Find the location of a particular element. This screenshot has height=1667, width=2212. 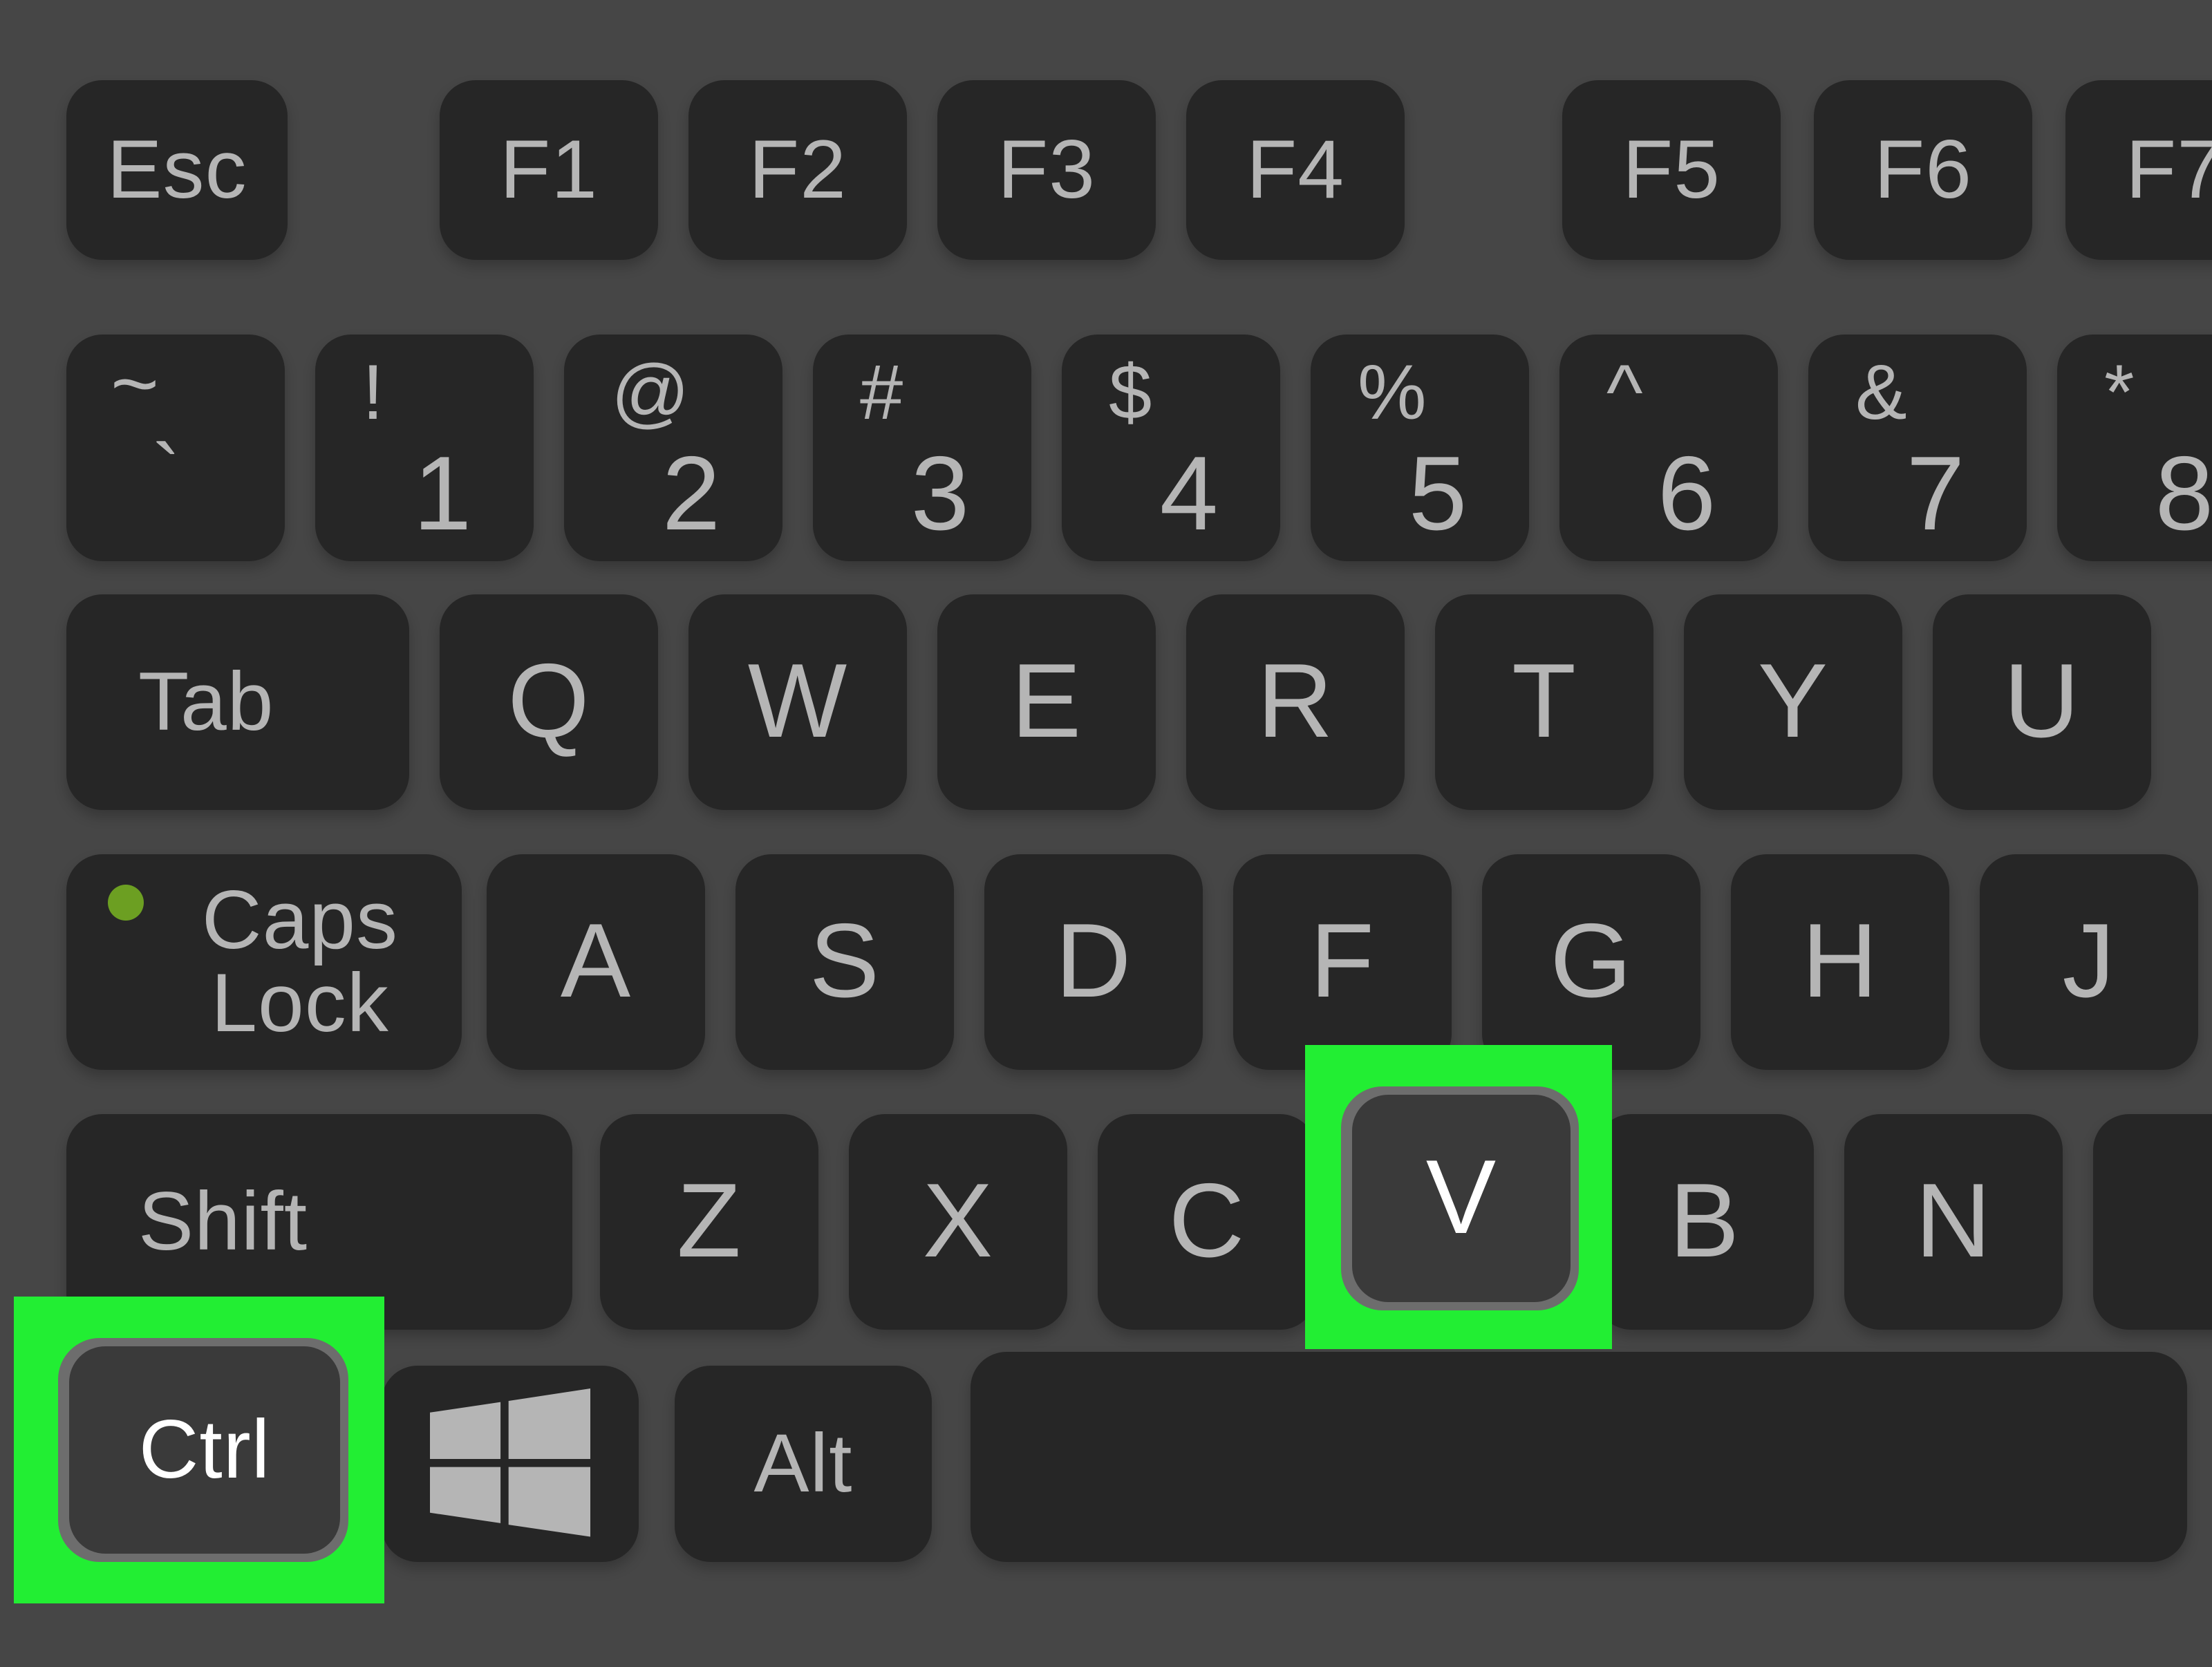

key-s-label: S is located at coordinates (845, 961).